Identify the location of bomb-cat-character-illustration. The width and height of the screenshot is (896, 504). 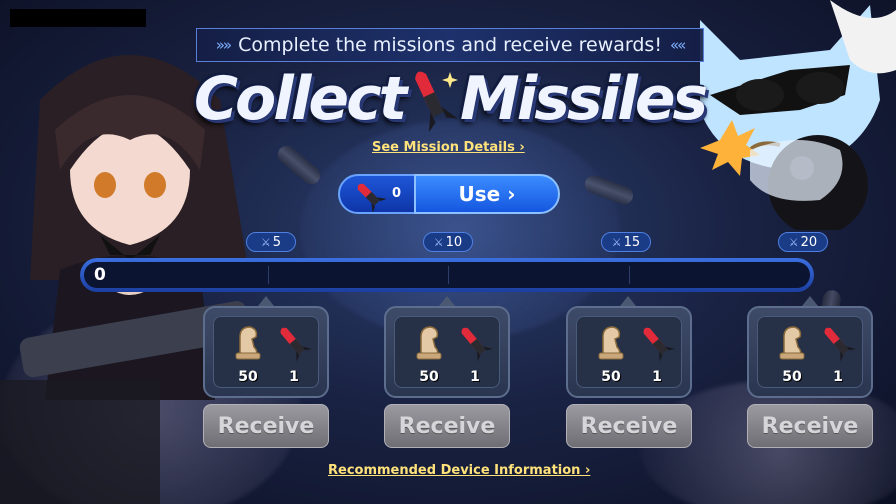
(798, 115).